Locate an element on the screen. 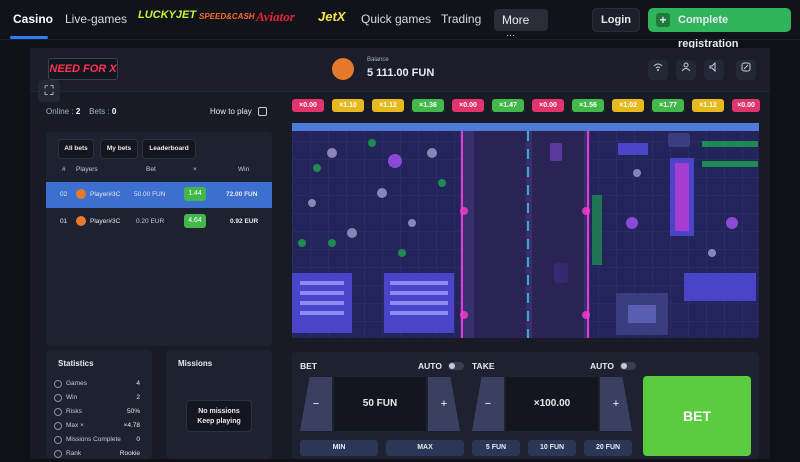  take-amount-input: ×100.00 is located at coordinates (552, 404).